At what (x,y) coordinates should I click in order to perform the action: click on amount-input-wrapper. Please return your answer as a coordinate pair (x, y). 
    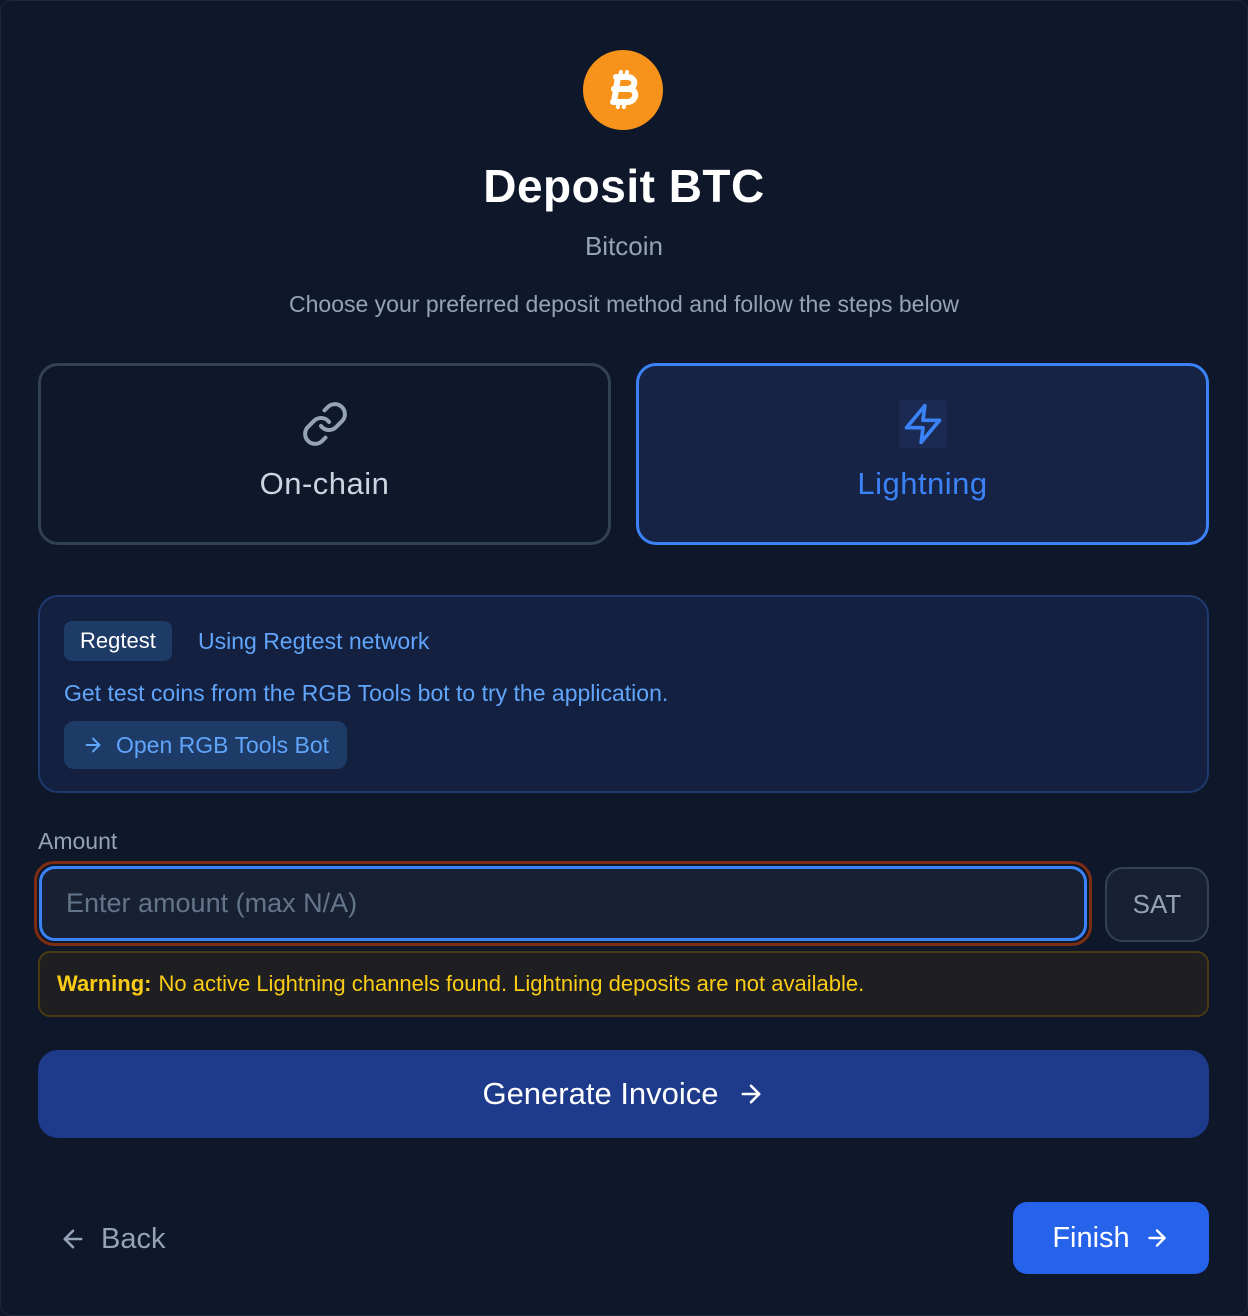
    Looking at the image, I should click on (563, 903).